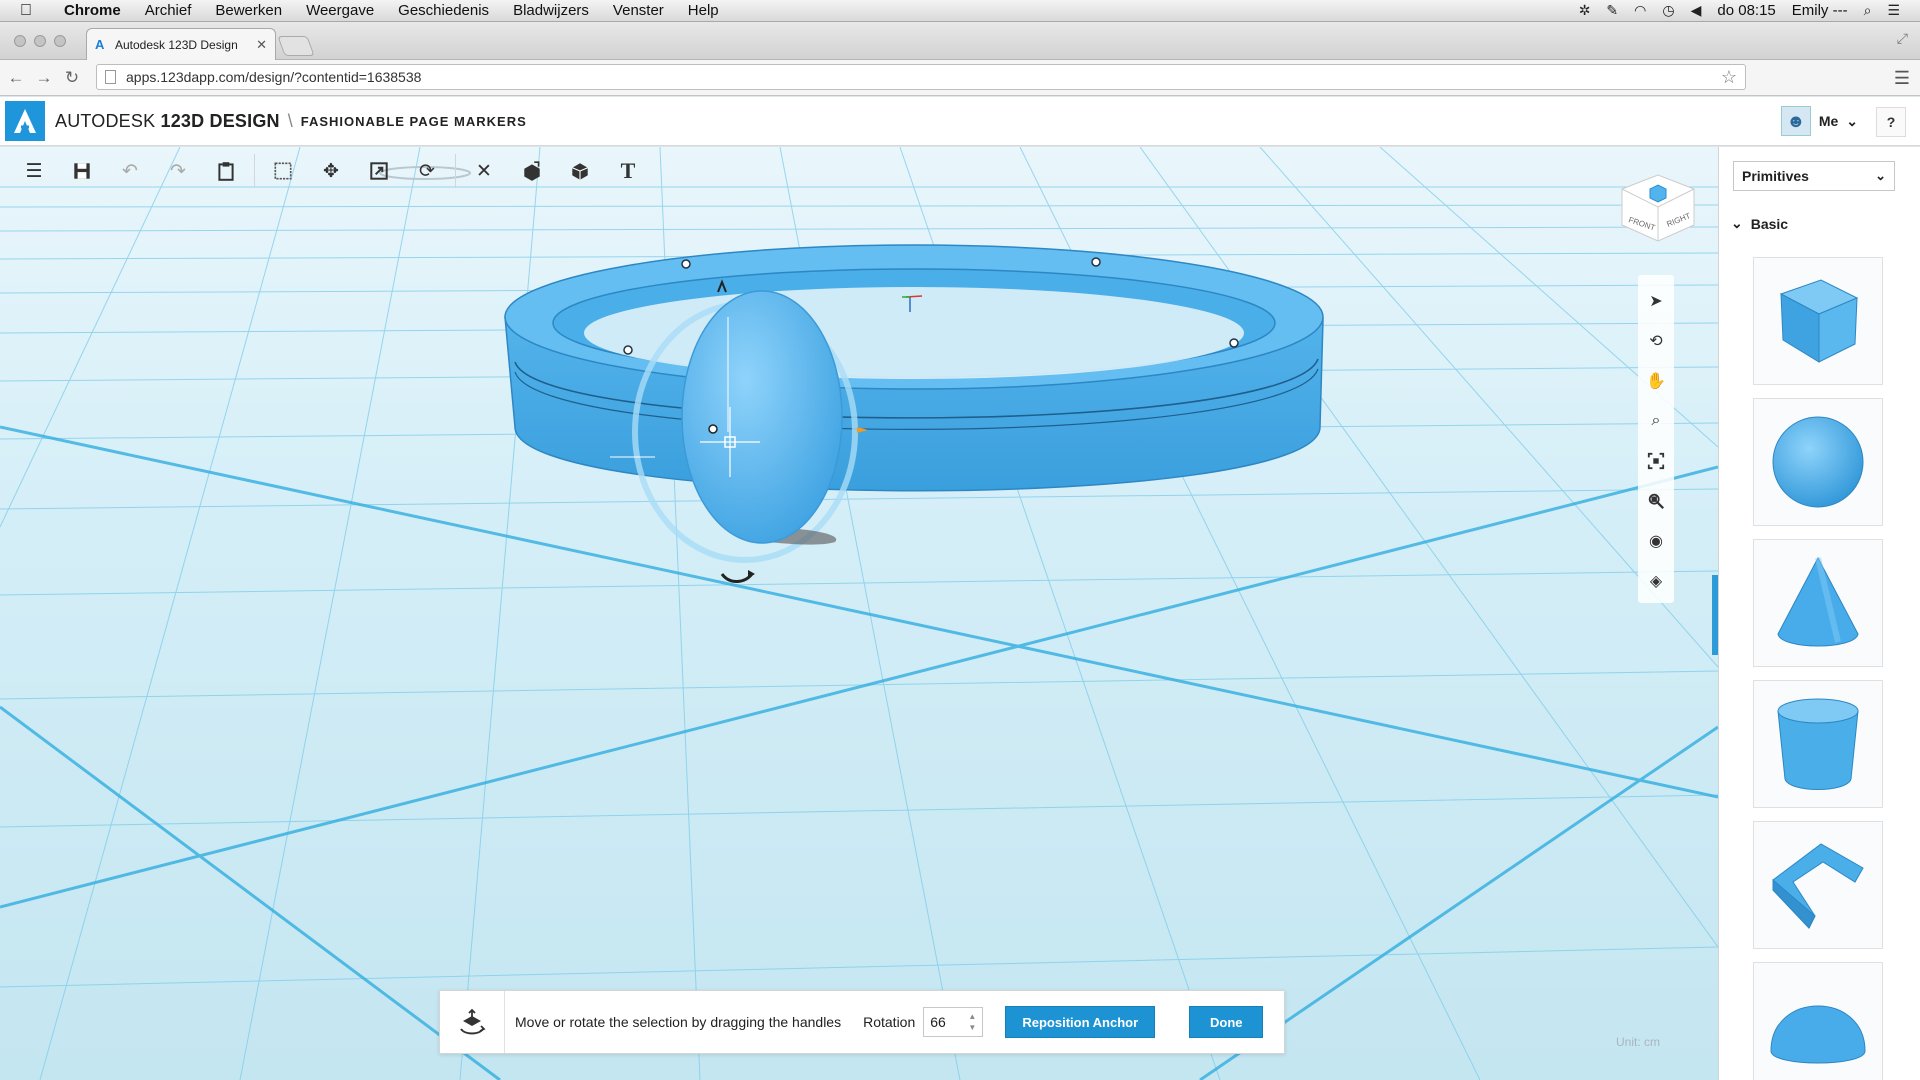 This screenshot has width=1920, height=1080. I want to click on cone-primitive-icon, so click(1818, 601).